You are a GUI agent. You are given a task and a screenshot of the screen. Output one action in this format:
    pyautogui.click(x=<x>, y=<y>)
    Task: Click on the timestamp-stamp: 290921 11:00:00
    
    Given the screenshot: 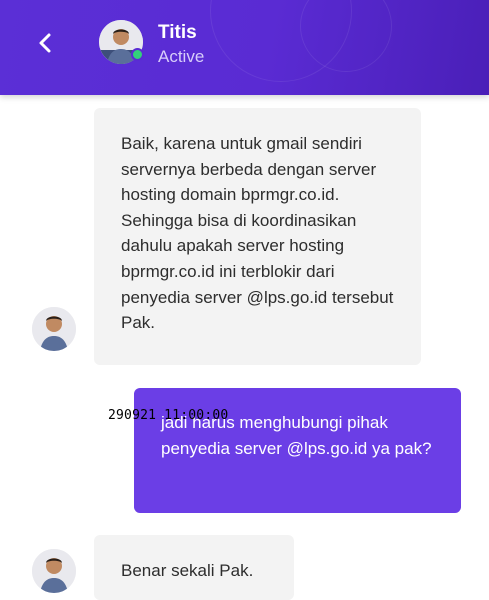 What is the action you would take?
    pyautogui.click(x=168, y=415)
    